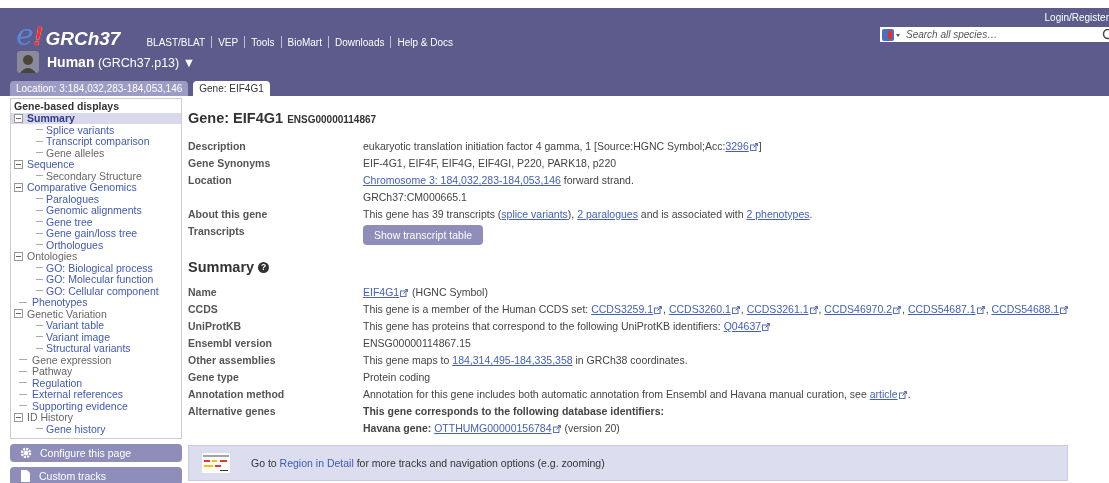  I want to click on field-value: Havana gene: OTTHUMG00000156784 (version 20), so click(492, 428).